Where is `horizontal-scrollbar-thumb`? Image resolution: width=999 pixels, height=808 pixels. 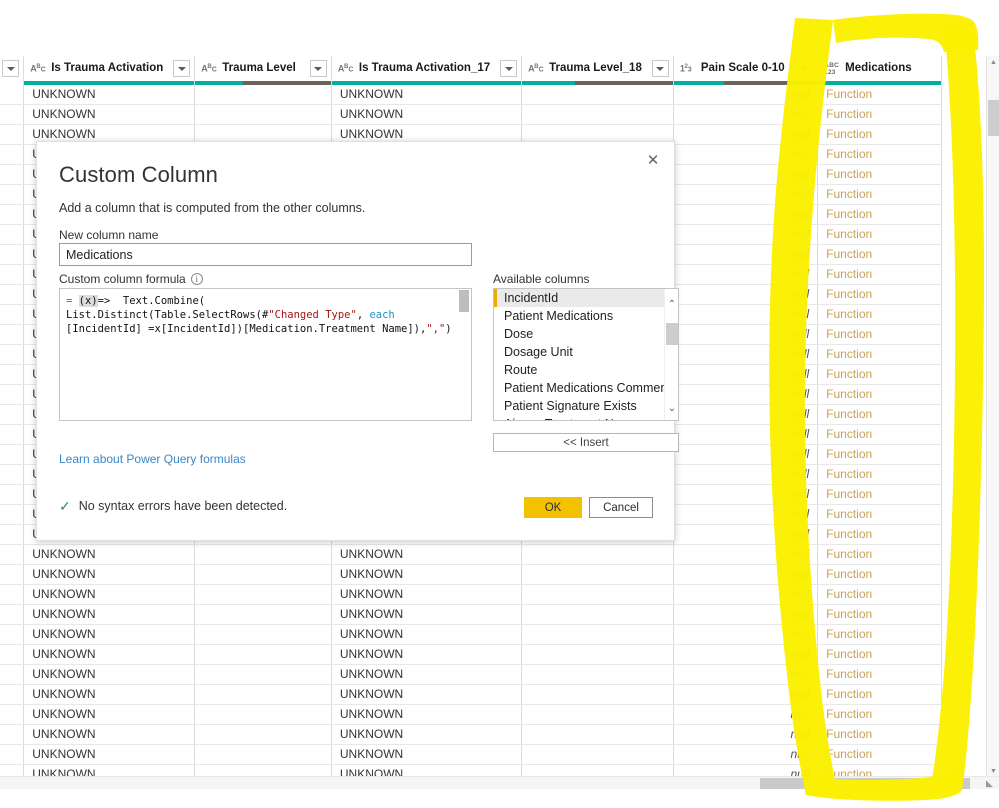
horizontal-scrollbar-thumb is located at coordinates (865, 783).